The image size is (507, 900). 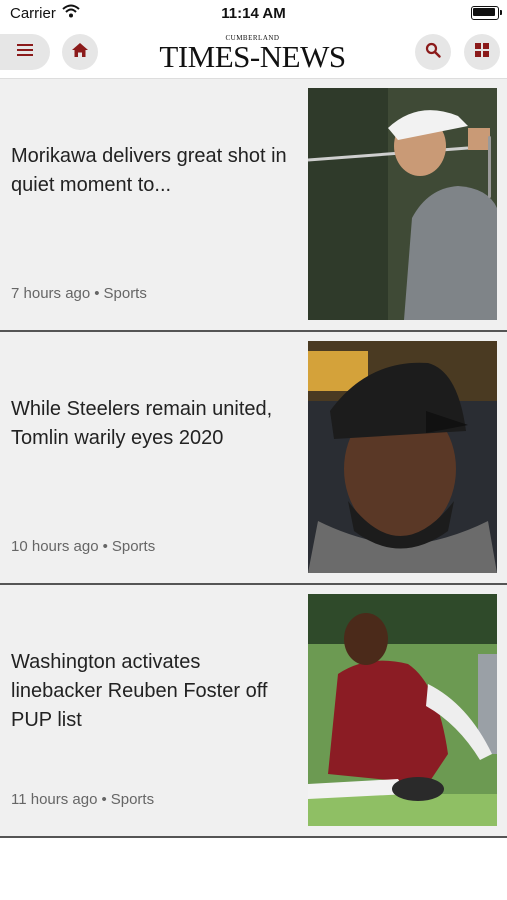 I want to click on search-icon, so click(x=433, y=52).